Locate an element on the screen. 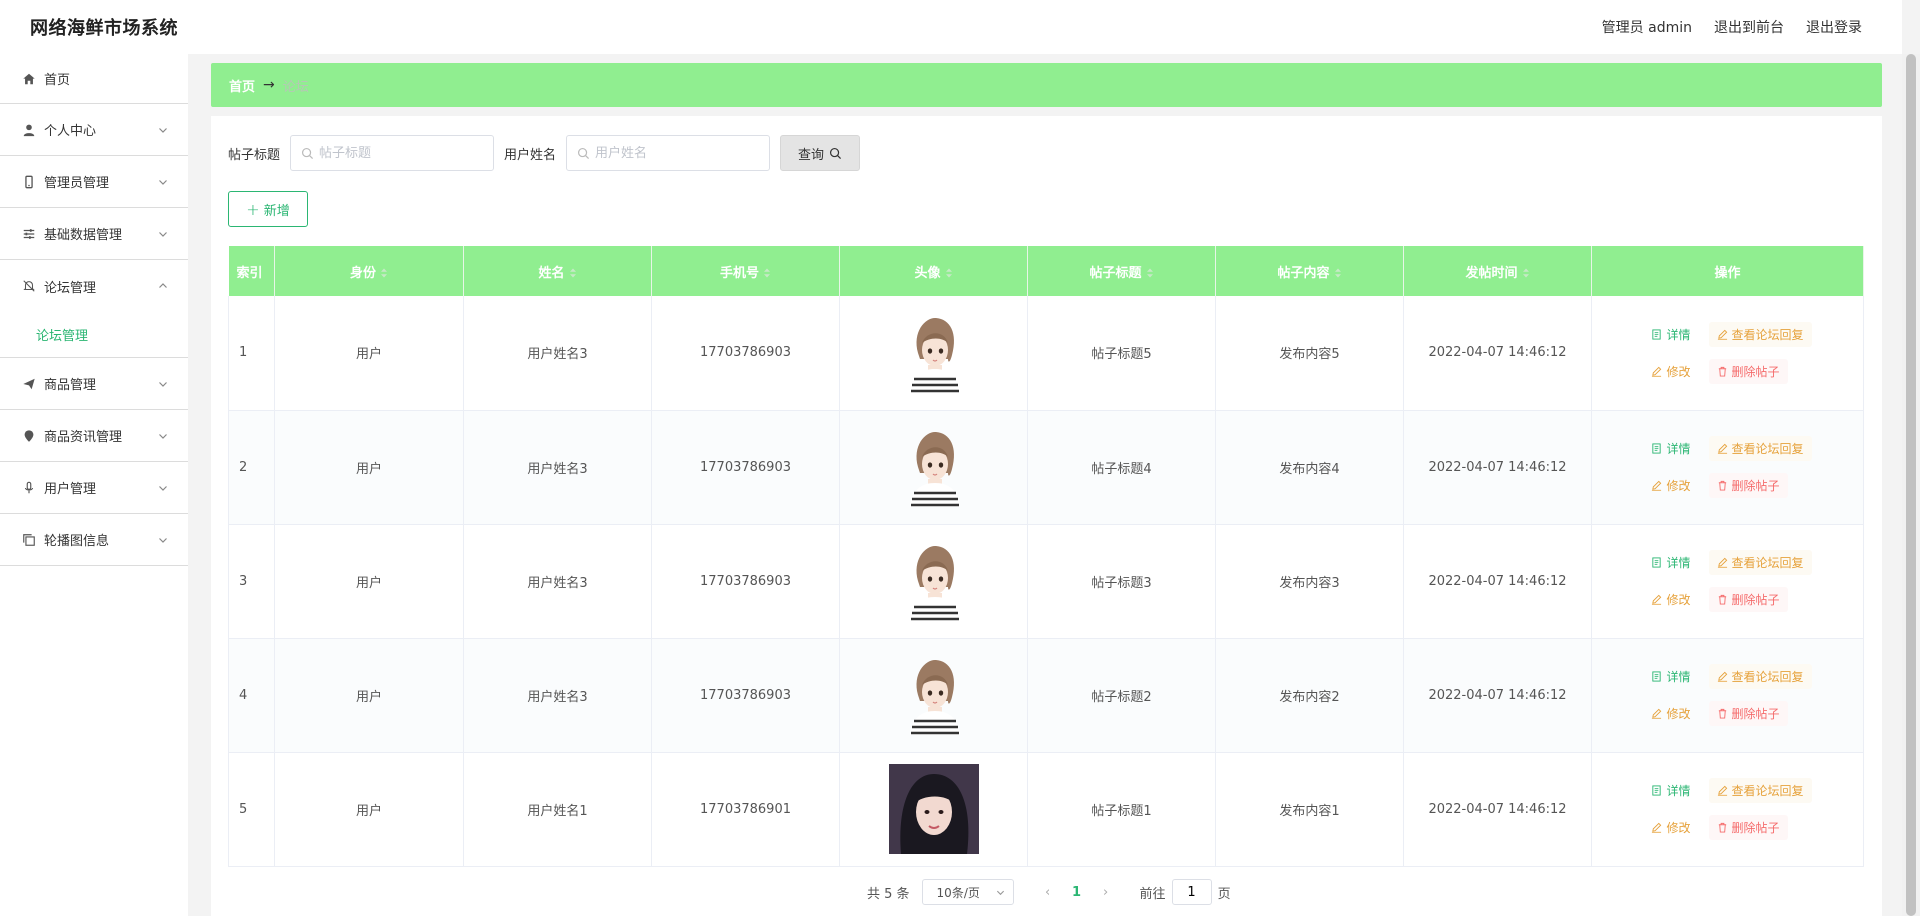 The image size is (1920, 916). header-label: 姓名 is located at coordinates (551, 273).